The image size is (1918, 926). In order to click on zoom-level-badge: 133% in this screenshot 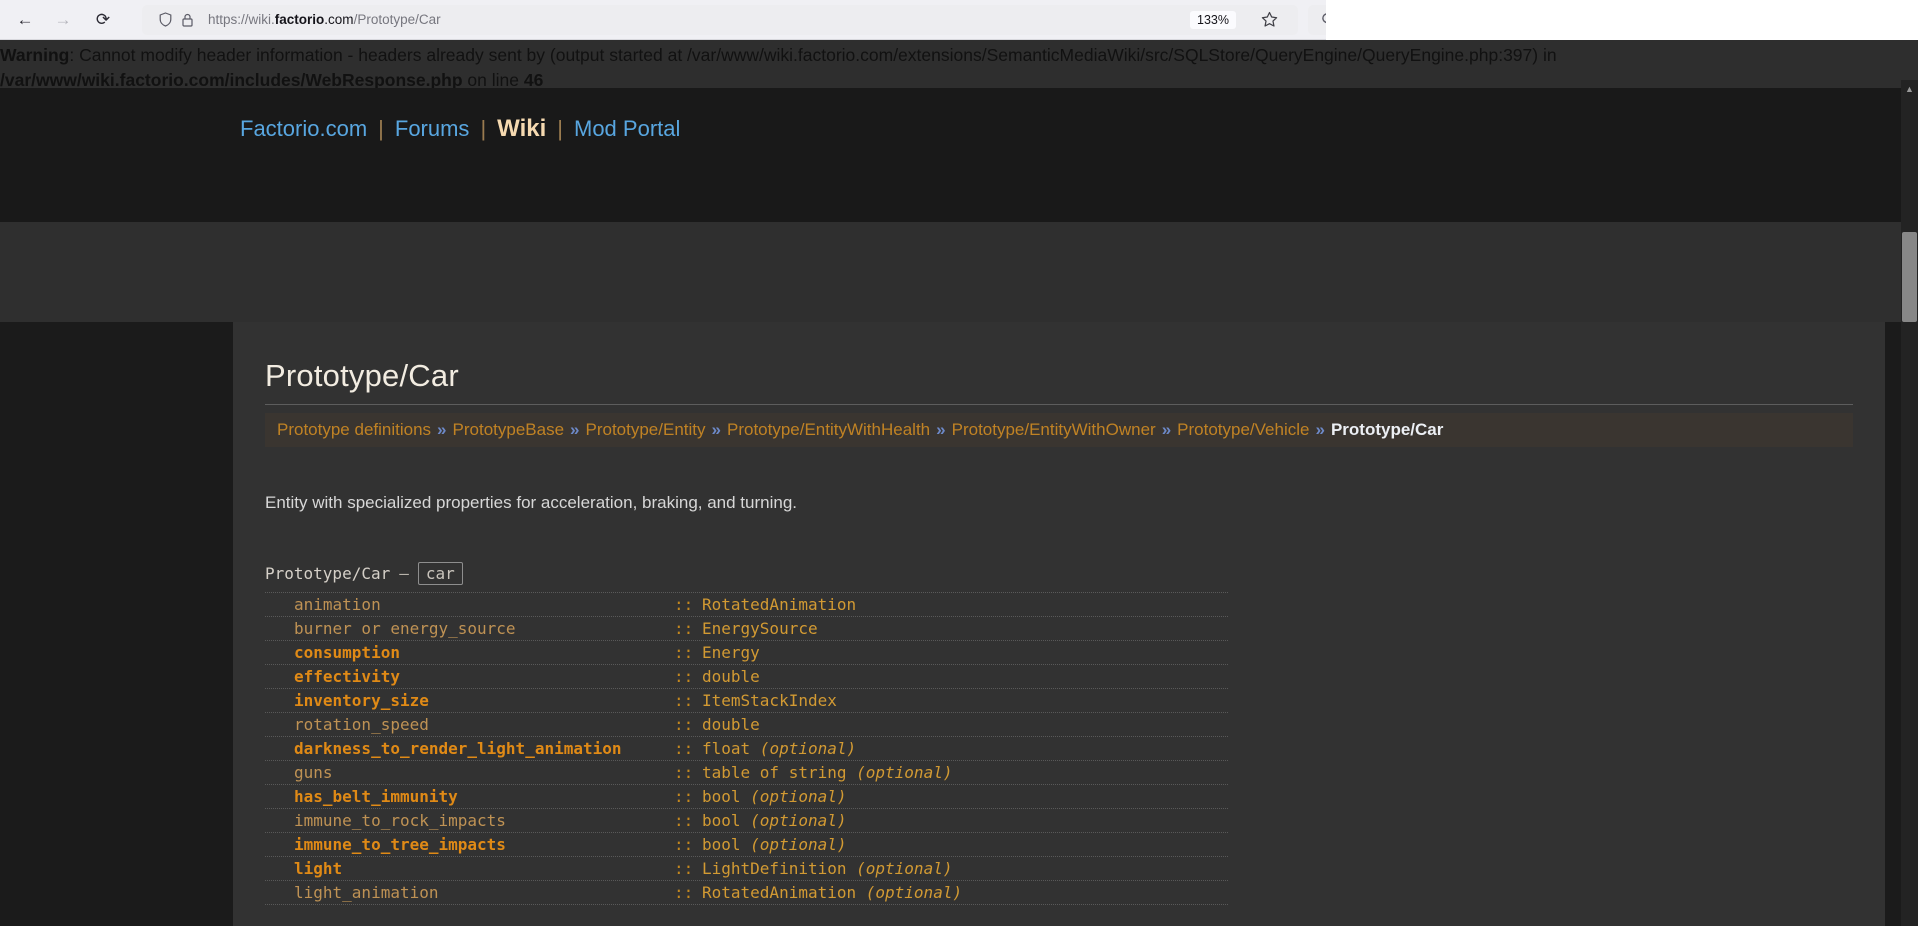, I will do `click(1213, 19)`.